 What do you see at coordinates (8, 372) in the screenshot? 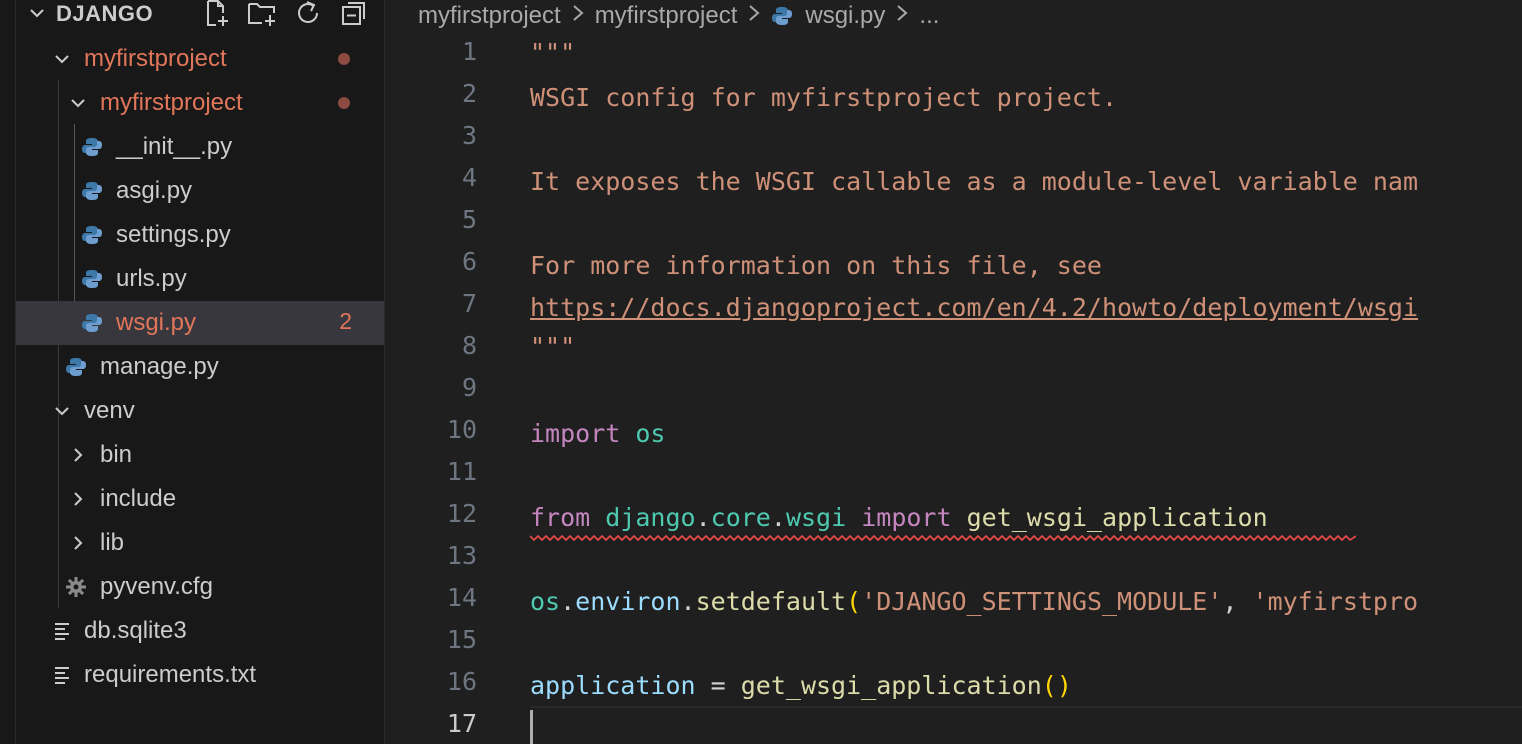
I see `activity-bar-edge` at bounding box center [8, 372].